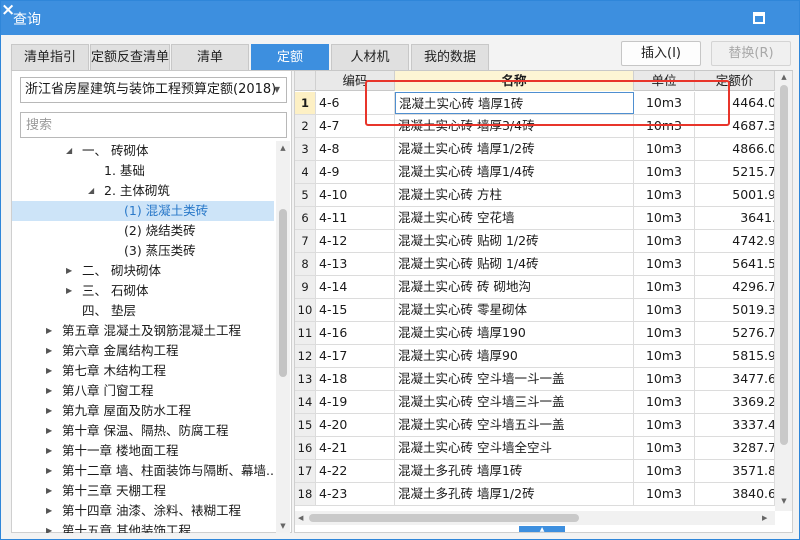  Describe the element at coordinates (143, 527) in the screenshot. I see `tree-node: ▶ 第十五章 其他装饰工程` at that location.